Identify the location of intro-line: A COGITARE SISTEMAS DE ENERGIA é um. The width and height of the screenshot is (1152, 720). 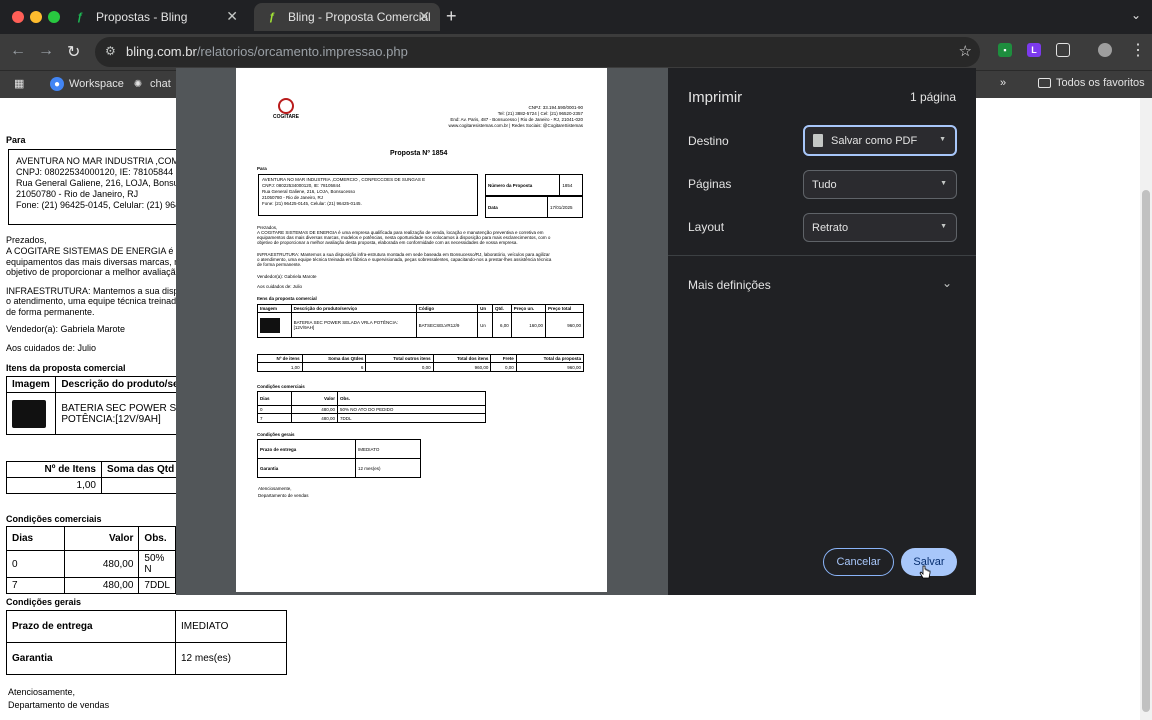
(97, 251).